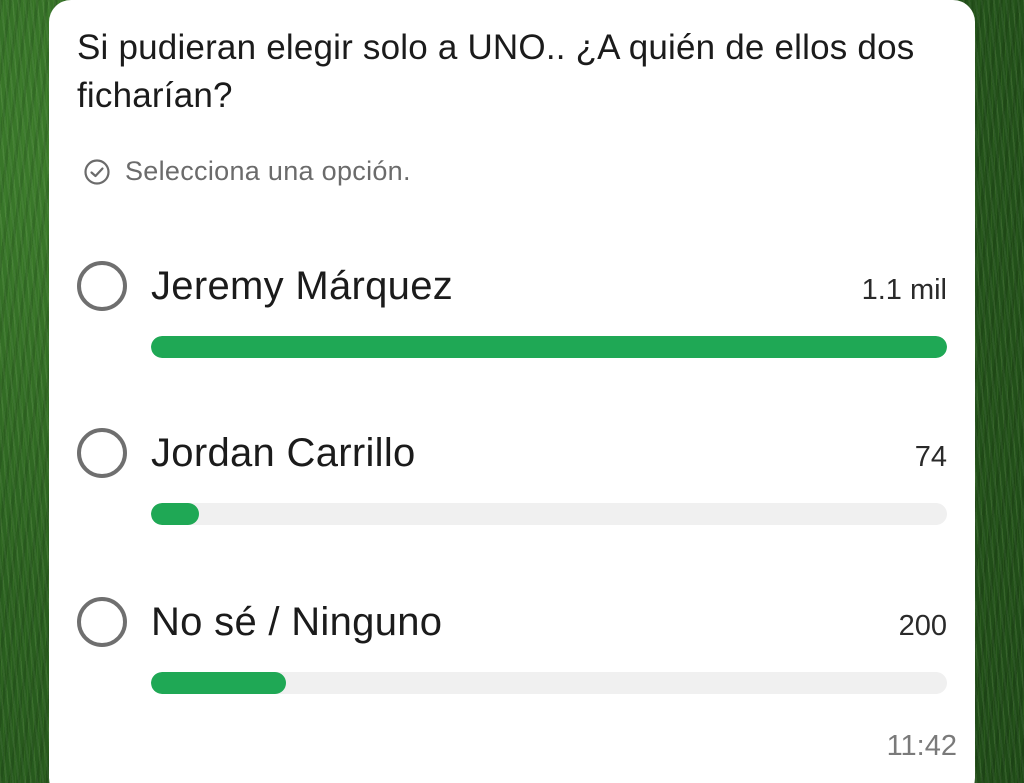 The image size is (1024, 783). Describe the element at coordinates (283, 453) in the screenshot. I see `option-label: Jordan Carrillo` at that location.